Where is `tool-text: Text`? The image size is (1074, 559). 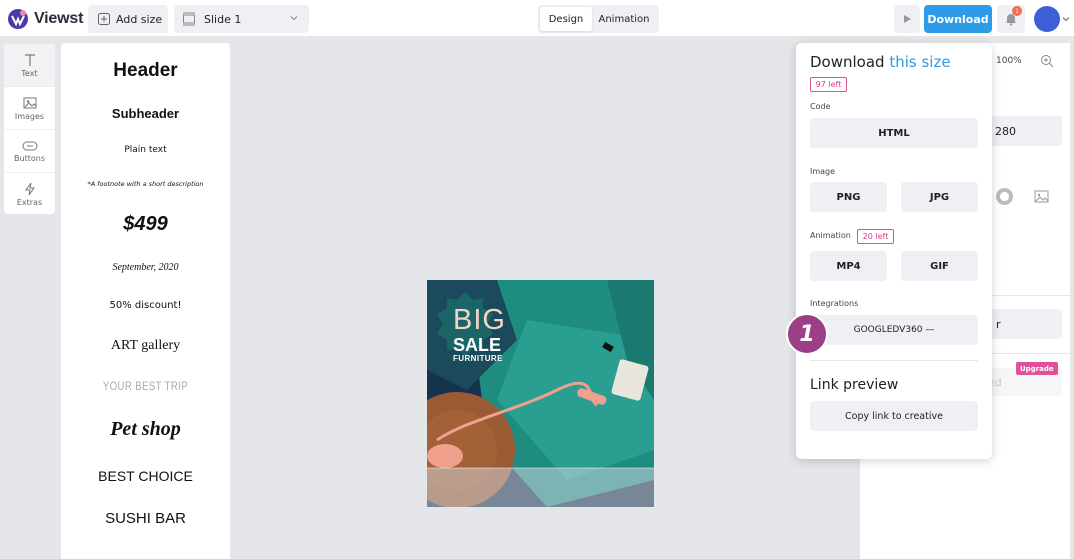 tool-text: Text is located at coordinates (29, 65).